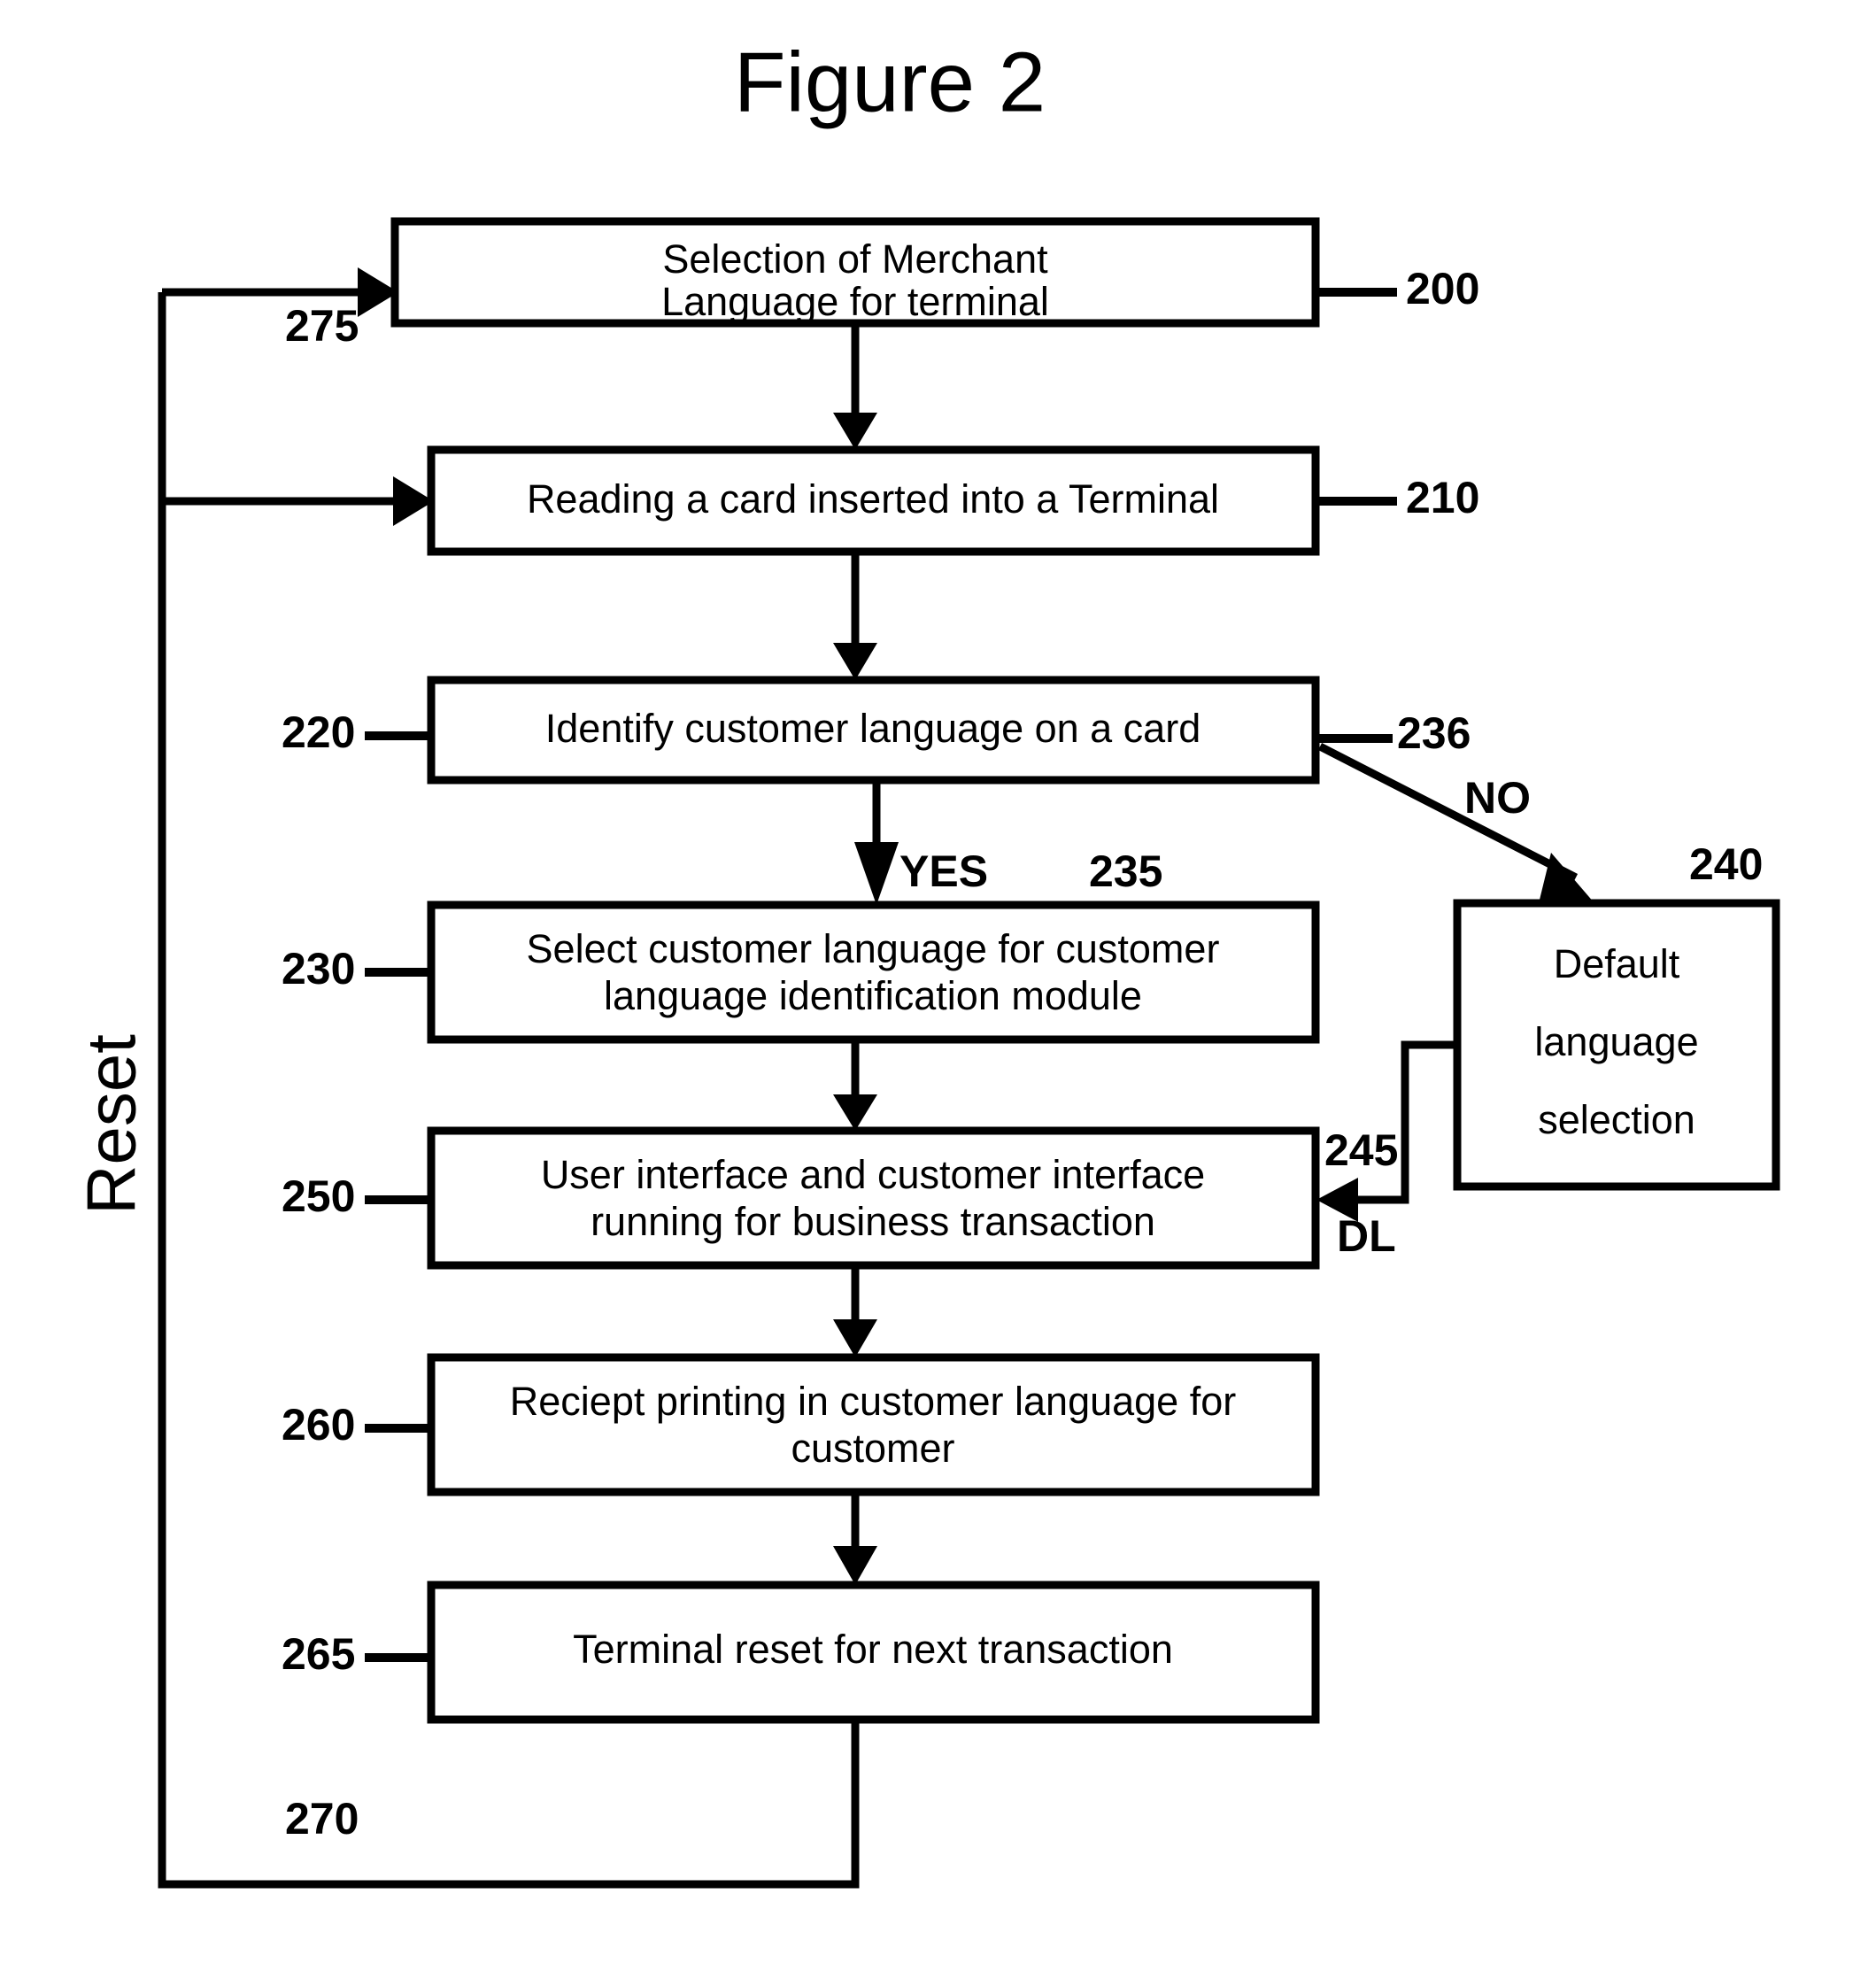 The height and width of the screenshot is (1979, 1876). What do you see at coordinates (877, 873) in the screenshot?
I see `arrow-220-to-230-head` at bounding box center [877, 873].